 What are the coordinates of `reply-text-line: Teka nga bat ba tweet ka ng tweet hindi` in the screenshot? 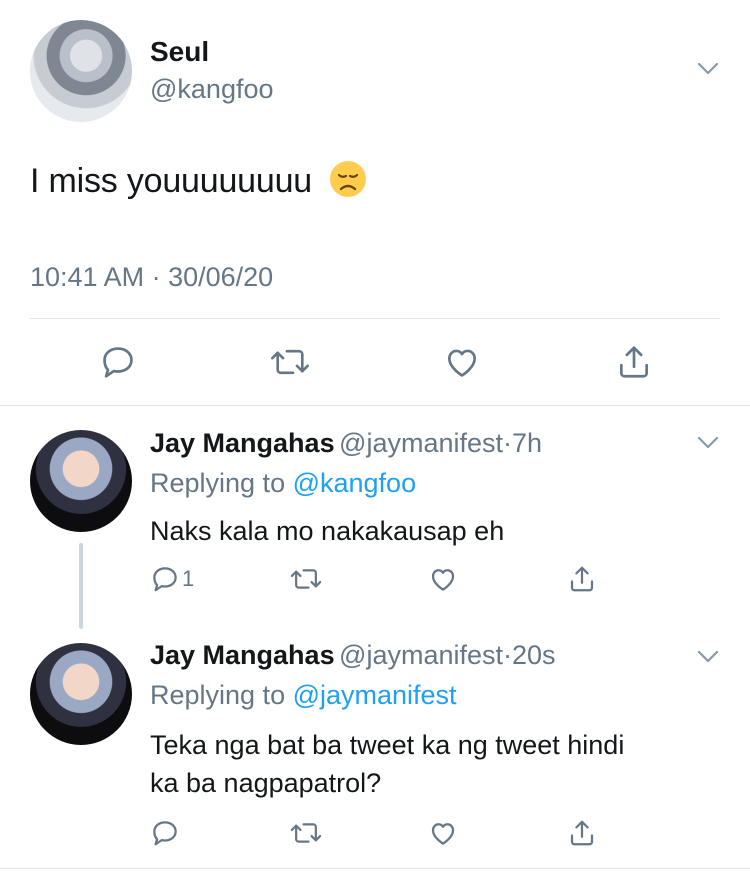 It's located at (387, 745).